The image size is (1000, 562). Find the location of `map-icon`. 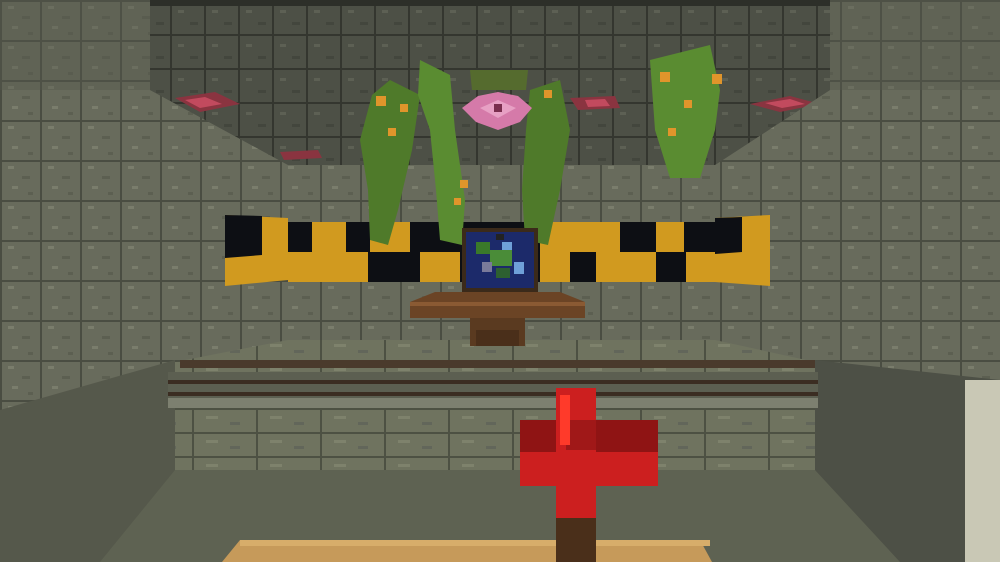

map-icon is located at coordinates (500, 260).